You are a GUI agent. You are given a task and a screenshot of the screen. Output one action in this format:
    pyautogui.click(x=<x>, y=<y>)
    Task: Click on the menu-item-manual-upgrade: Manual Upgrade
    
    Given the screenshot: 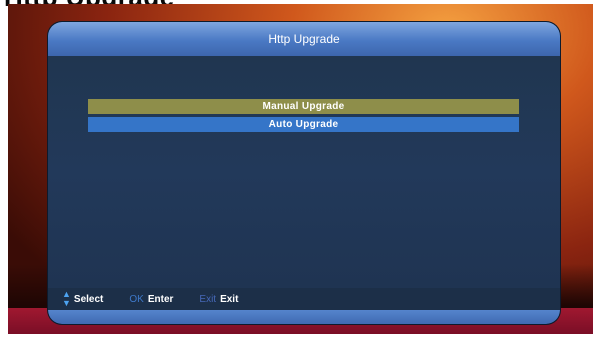 What is the action you would take?
    pyautogui.click(x=303, y=106)
    